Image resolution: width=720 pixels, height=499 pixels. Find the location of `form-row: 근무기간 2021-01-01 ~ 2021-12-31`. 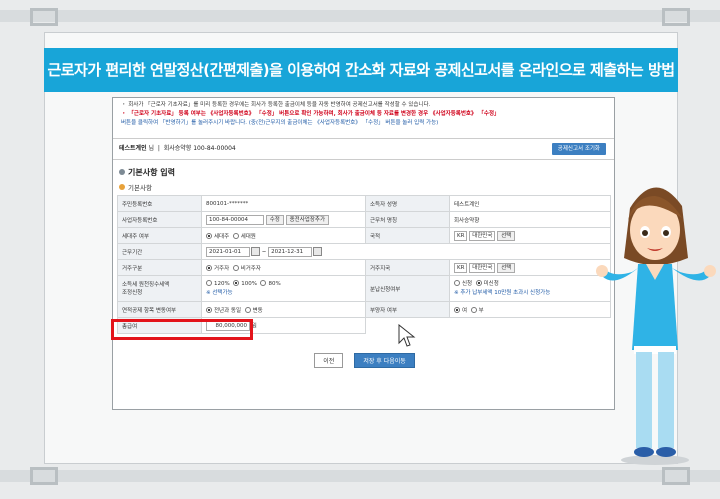

form-row: 근무기간 2021-01-01 ~ 2021-12-31 is located at coordinates (364, 251).